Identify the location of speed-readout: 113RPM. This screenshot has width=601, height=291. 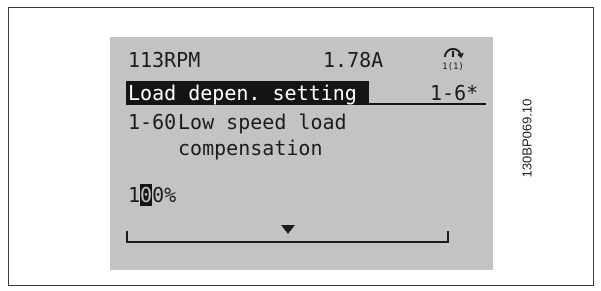
(164, 60).